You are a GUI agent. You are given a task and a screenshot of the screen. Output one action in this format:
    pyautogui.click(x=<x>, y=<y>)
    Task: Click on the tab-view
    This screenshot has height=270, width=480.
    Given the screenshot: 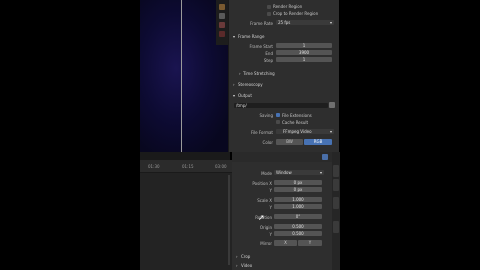 What is the action you would take?
    pyautogui.click(x=336, y=227)
    